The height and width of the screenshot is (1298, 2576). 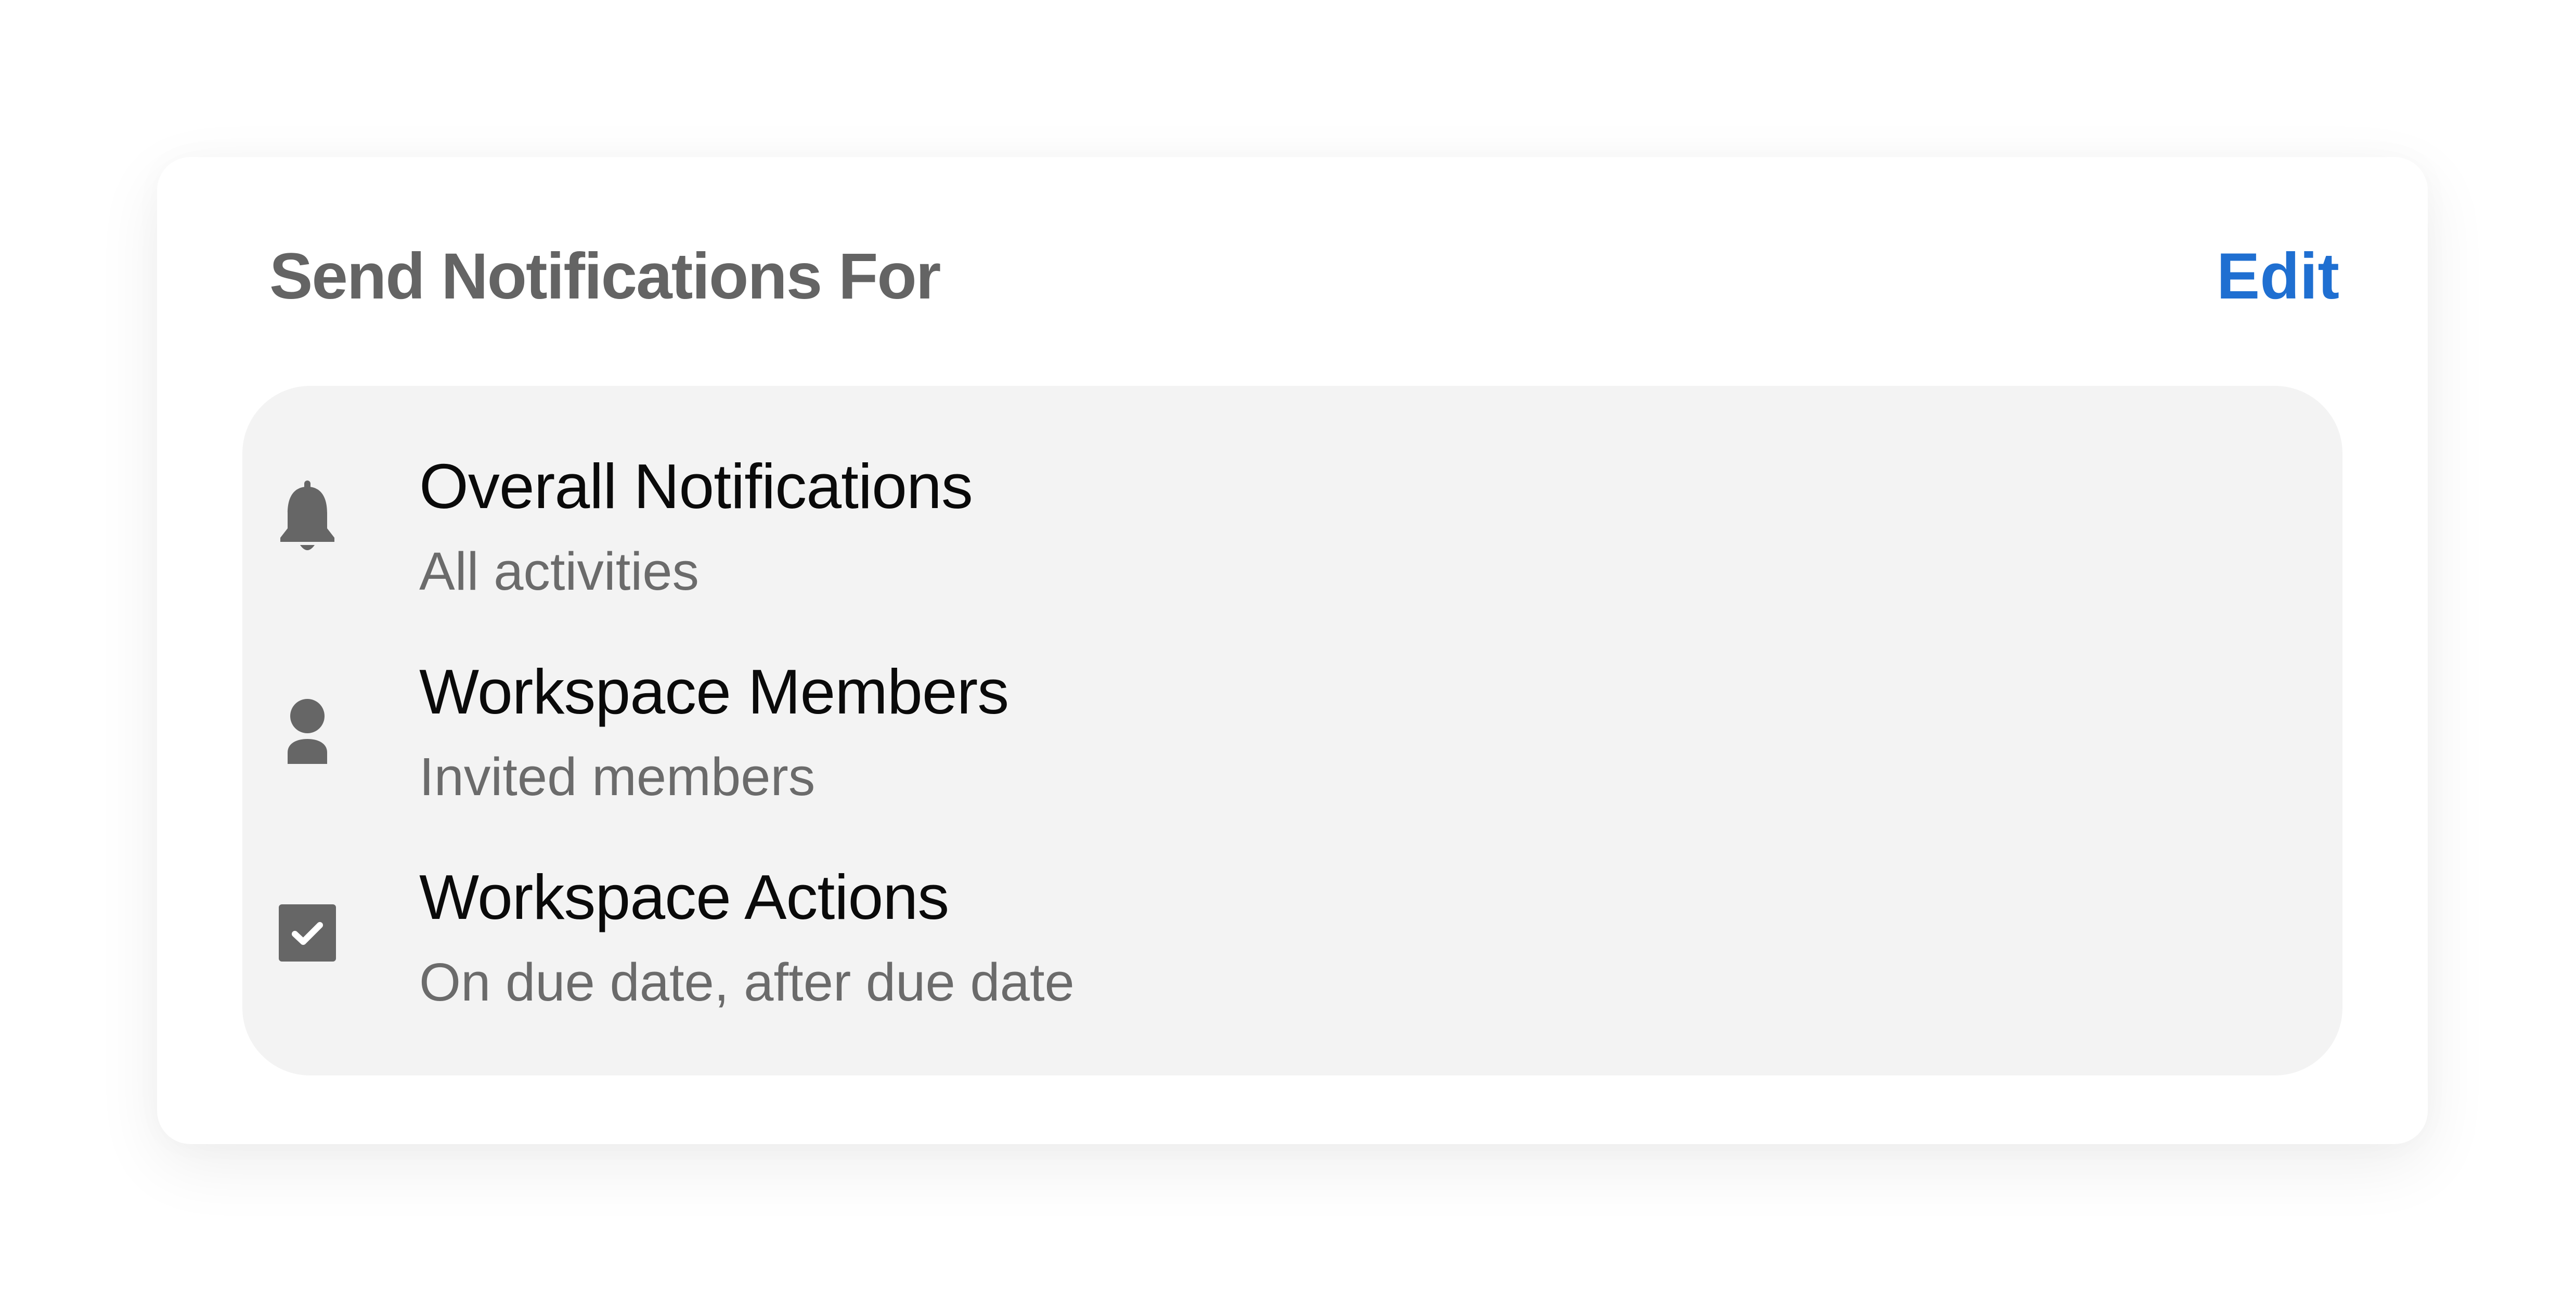 I want to click on bell-icon, so click(x=307, y=520).